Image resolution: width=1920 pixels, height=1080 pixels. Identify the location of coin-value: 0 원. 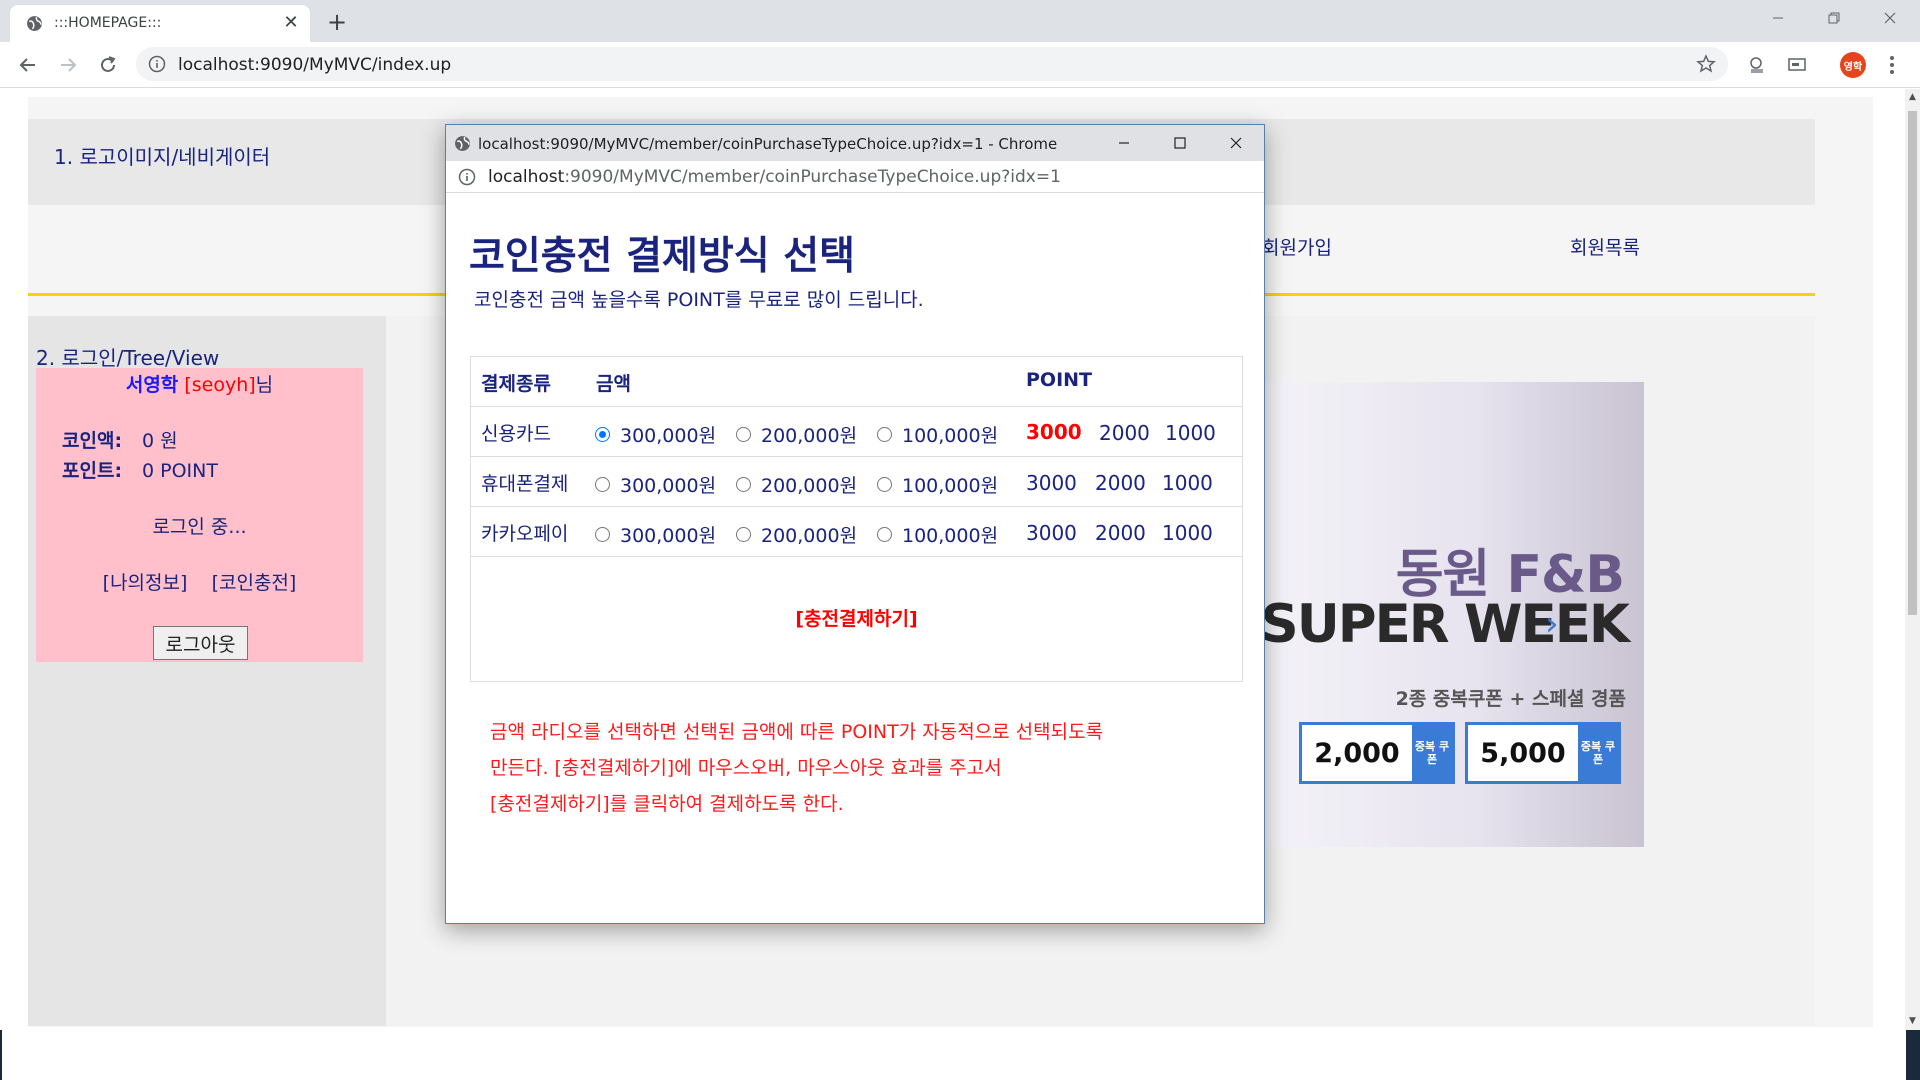
(160, 441).